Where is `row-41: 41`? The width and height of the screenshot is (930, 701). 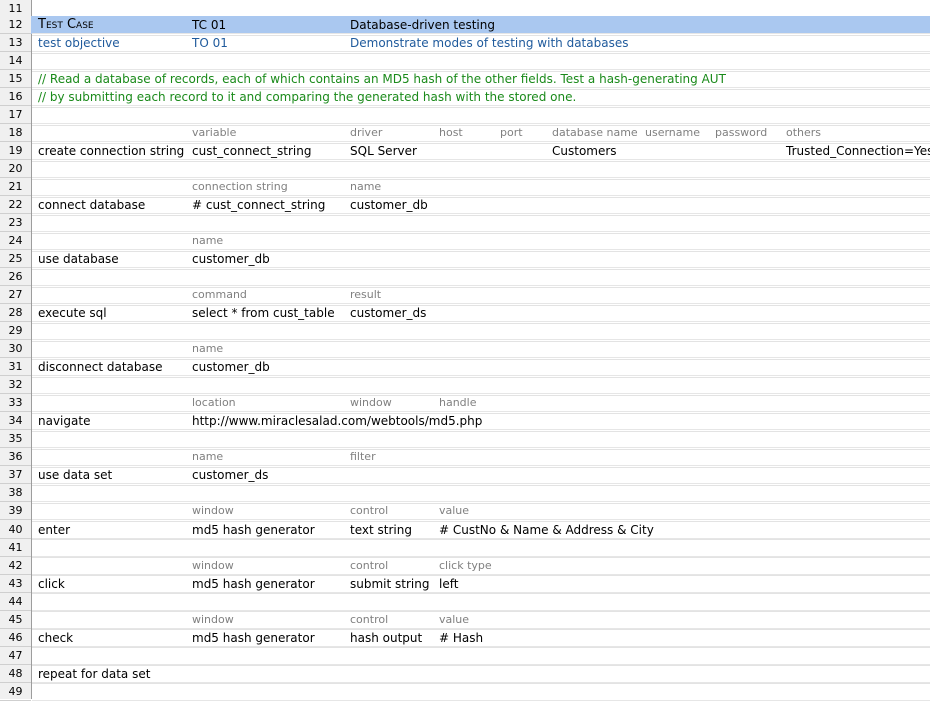 row-41: 41 is located at coordinates (465, 548).